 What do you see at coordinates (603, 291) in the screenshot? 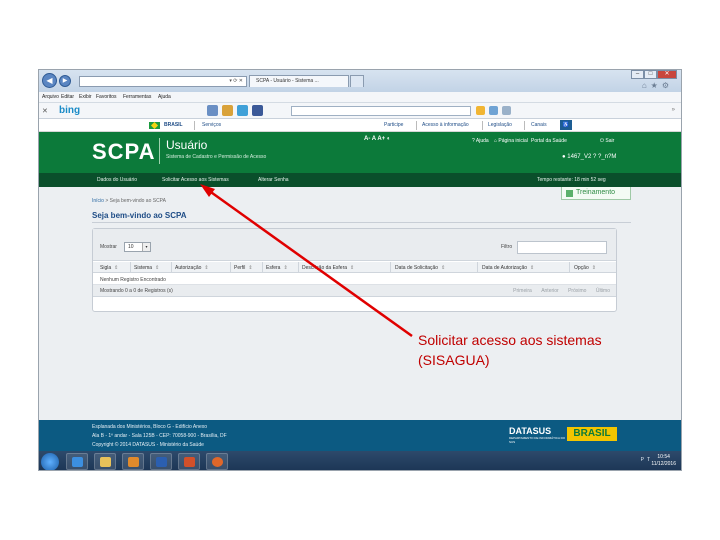
I see `pager-ultimo: Último` at bounding box center [603, 291].